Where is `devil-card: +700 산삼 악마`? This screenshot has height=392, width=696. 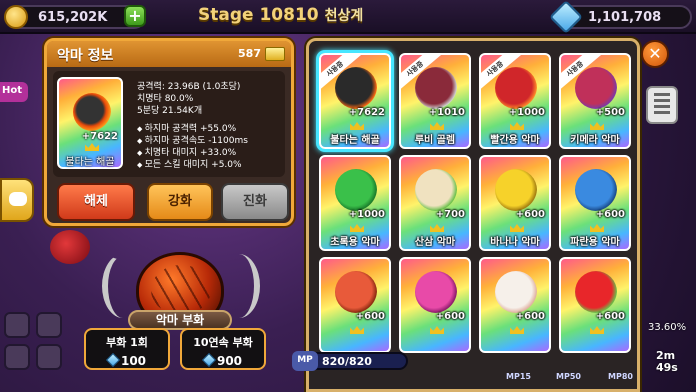
devil-card: +700 산삼 악마 is located at coordinates (435, 203).